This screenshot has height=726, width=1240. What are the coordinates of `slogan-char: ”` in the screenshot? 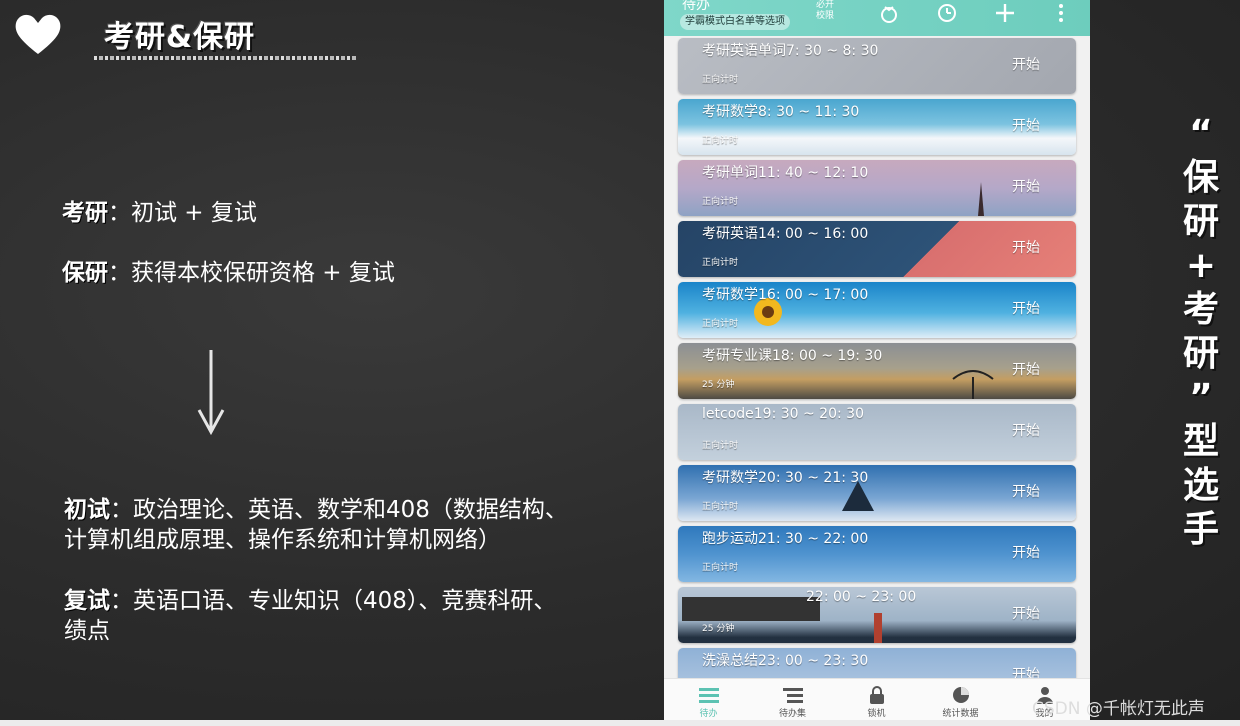 It's located at (1201, 397).